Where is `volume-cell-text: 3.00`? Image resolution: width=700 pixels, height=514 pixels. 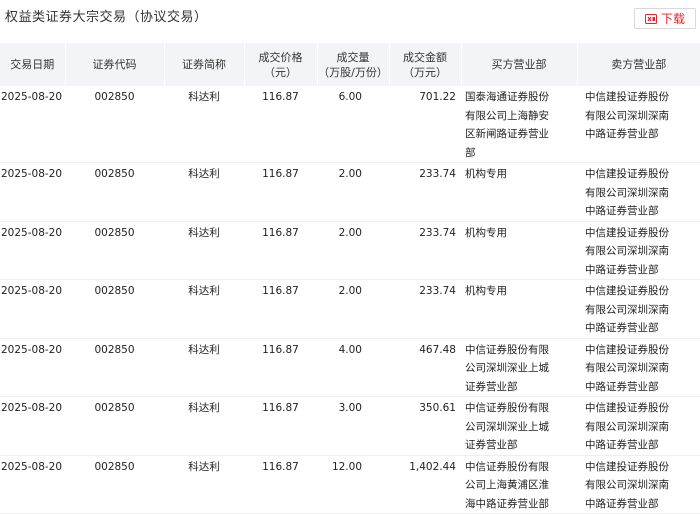 volume-cell-text: 3.00 is located at coordinates (350, 408).